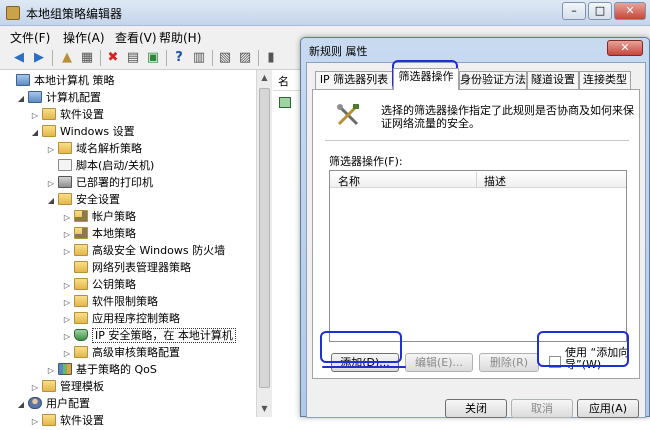  What do you see at coordinates (476, 408) in the screenshot?
I see `dialog-close-footer-button: 关闭` at bounding box center [476, 408].